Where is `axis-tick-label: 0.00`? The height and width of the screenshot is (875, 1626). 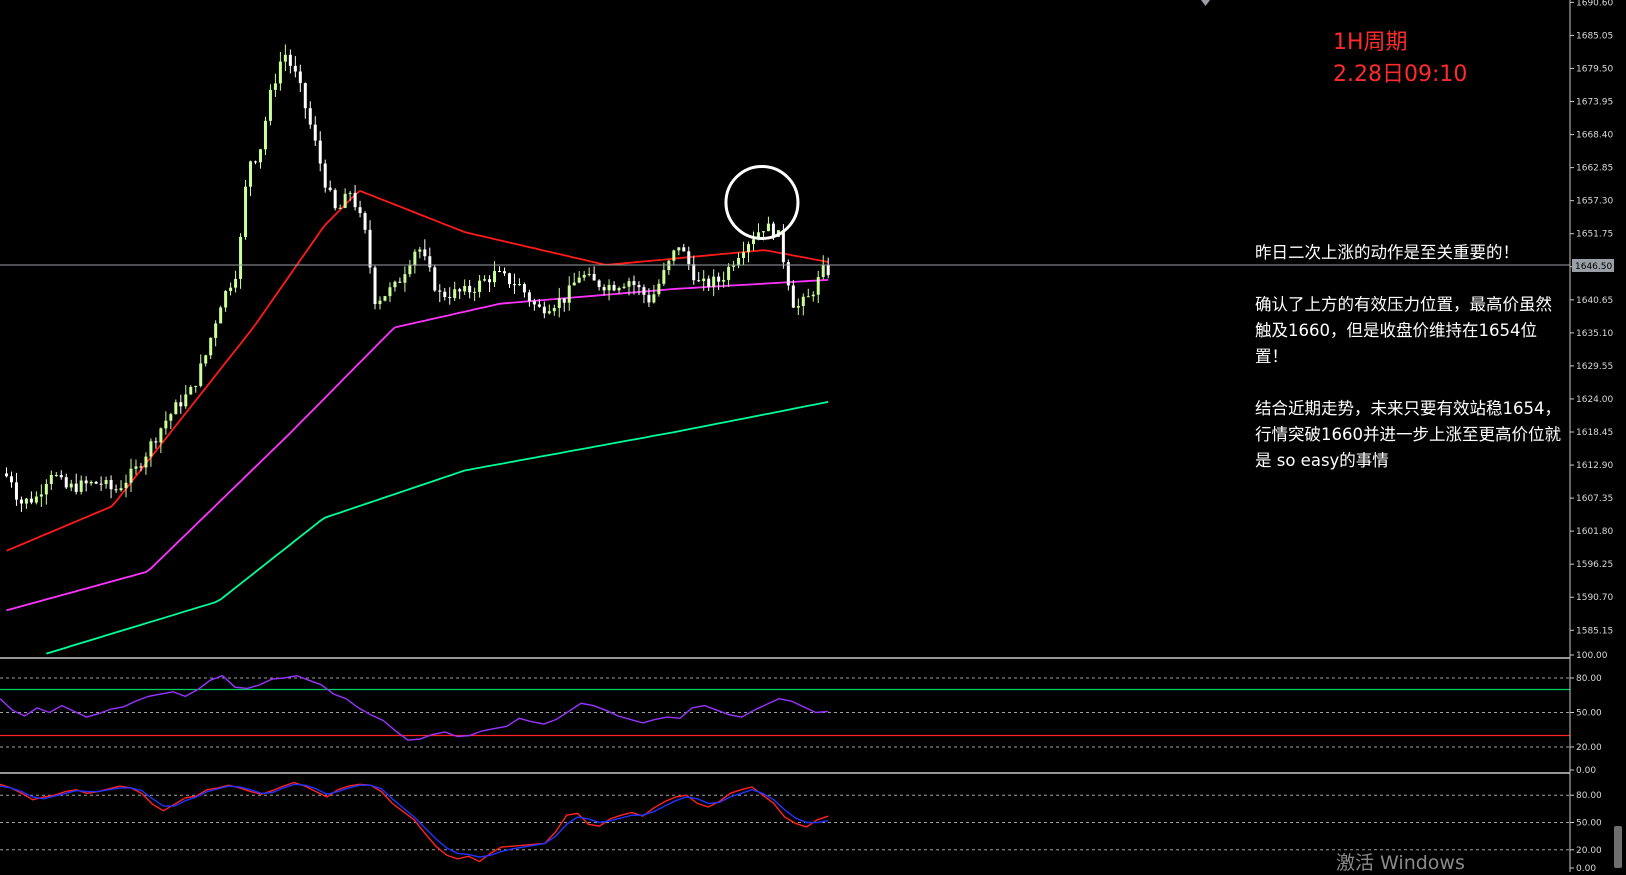
axis-tick-label: 0.00 is located at coordinates (1586, 868).